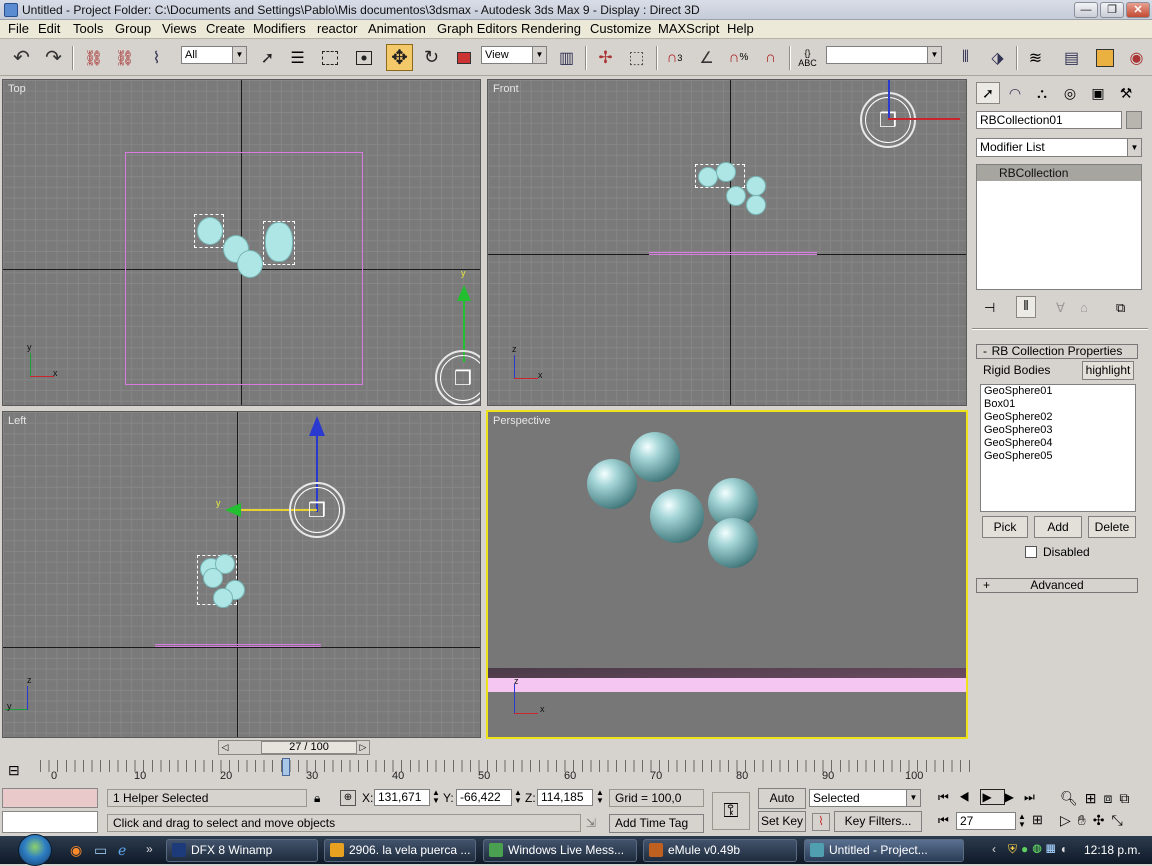  What do you see at coordinates (1059, 173) in the screenshot?
I see `modifier-stack-item: RBCollection` at bounding box center [1059, 173].